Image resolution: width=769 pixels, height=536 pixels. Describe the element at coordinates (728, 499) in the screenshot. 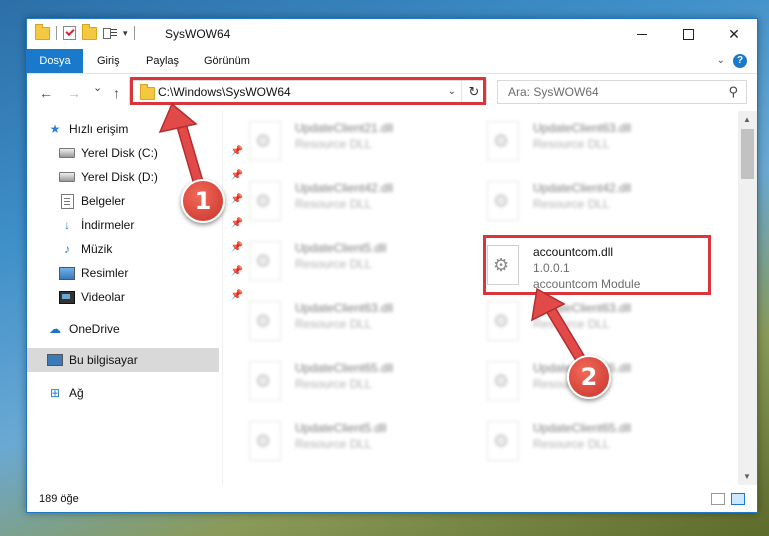

I see `view-switcher` at that location.